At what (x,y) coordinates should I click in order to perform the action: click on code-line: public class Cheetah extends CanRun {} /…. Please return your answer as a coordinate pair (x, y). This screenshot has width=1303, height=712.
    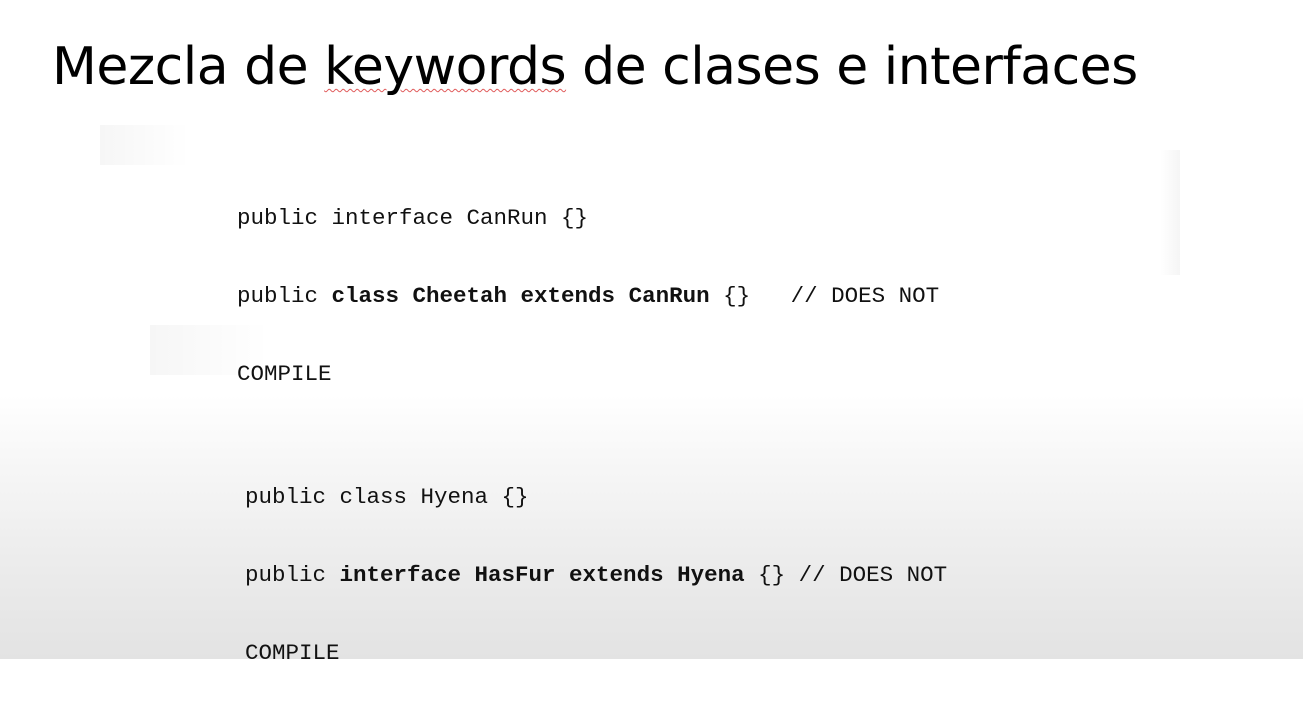
    Looking at the image, I should click on (588, 296).